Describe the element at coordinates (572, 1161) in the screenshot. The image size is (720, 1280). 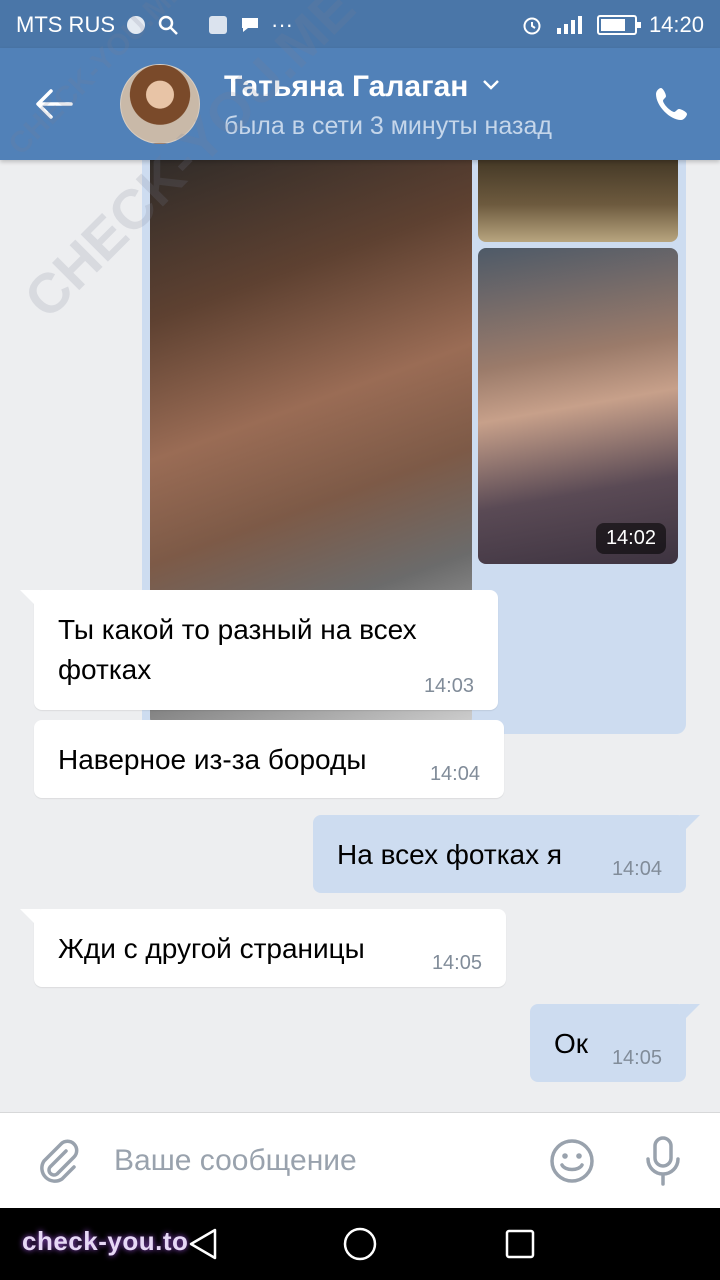
I see `emoji-icon` at that location.